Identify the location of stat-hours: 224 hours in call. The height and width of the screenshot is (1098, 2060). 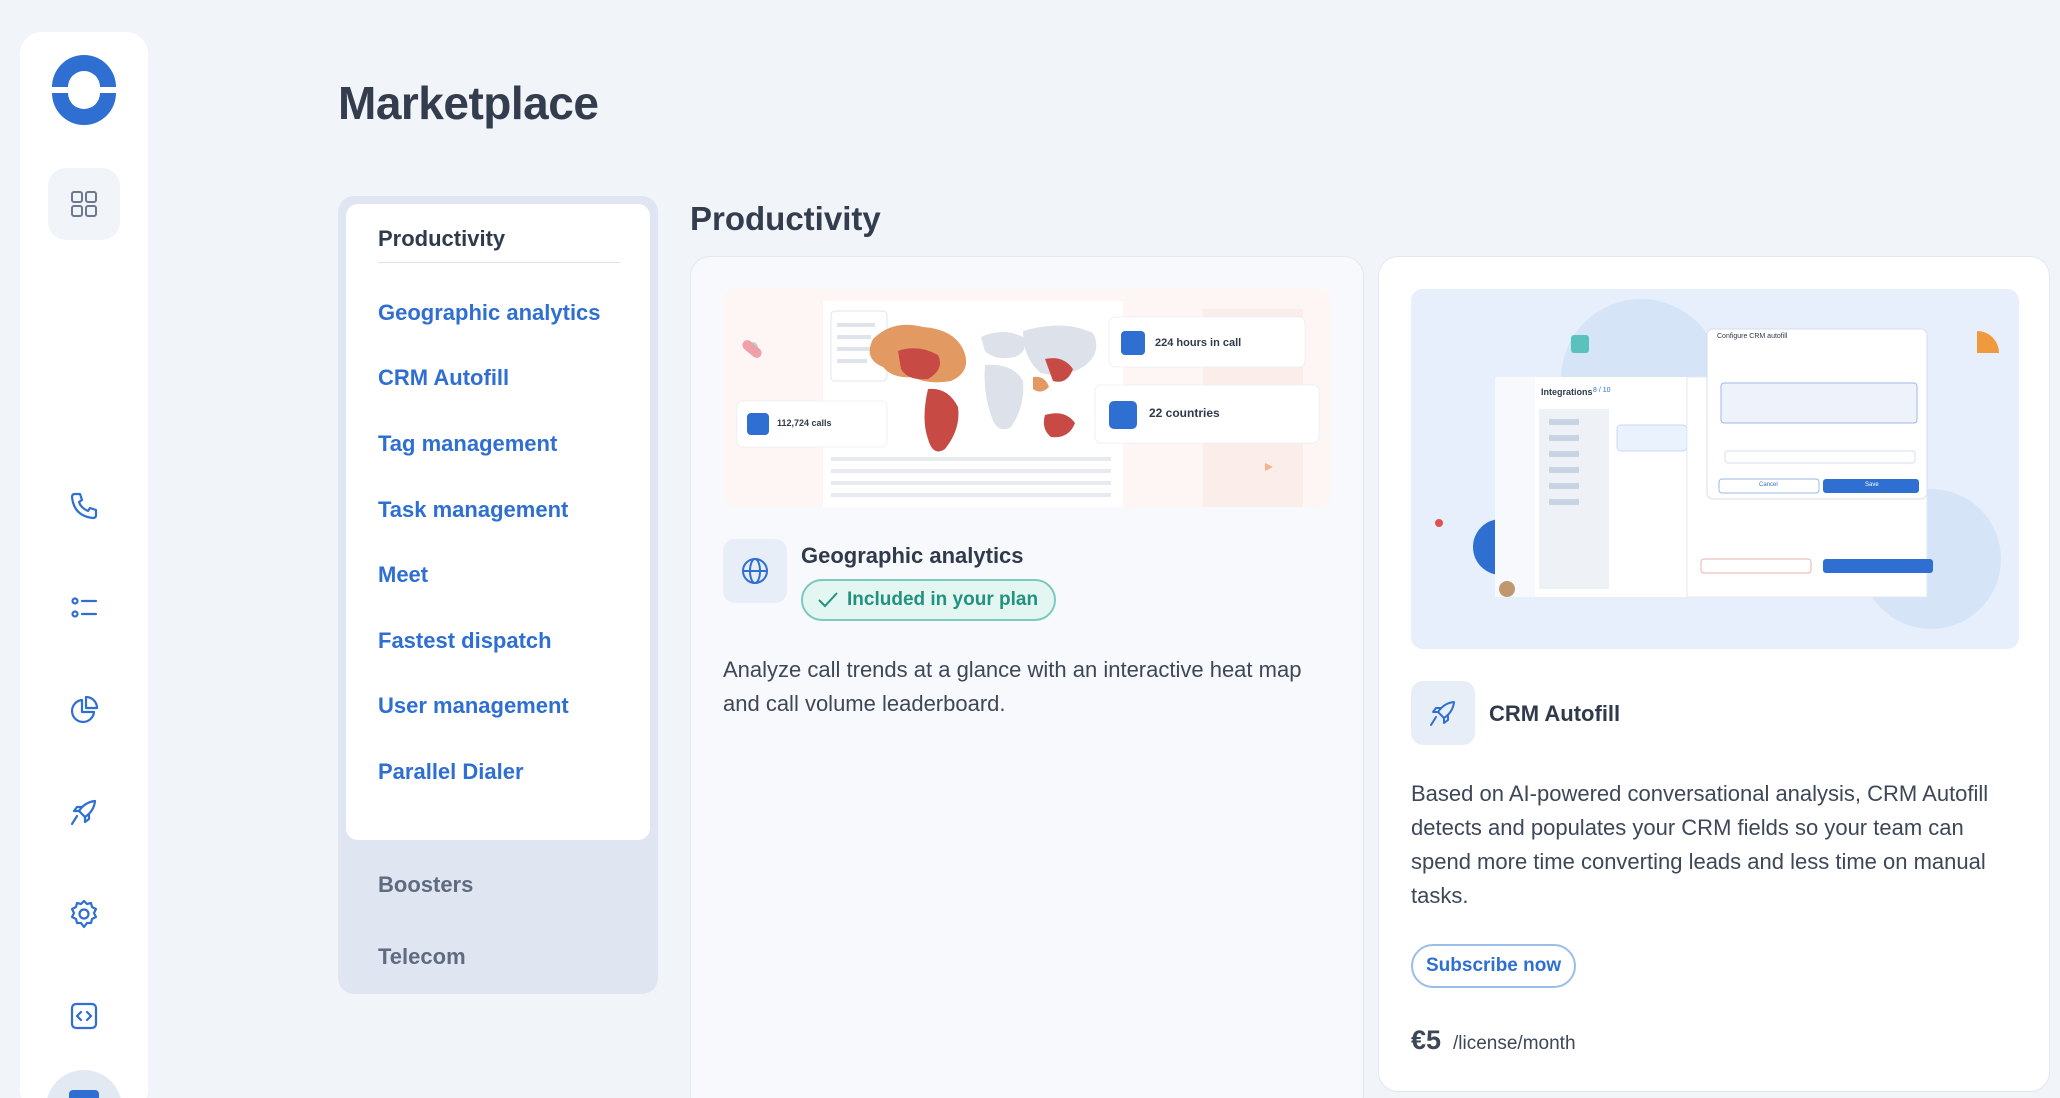
(1198, 343).